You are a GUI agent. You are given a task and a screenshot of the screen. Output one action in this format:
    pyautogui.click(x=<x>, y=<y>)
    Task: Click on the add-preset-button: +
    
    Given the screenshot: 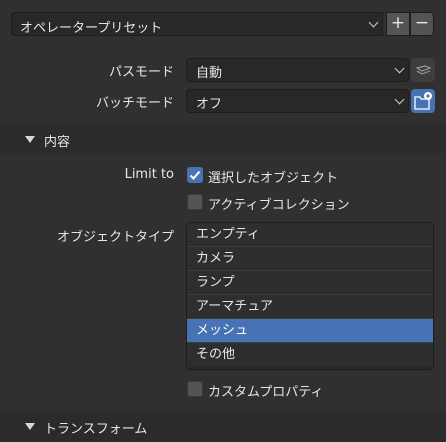 What is the action you would take?
    pyautogui.click(x=398, y=24)
    